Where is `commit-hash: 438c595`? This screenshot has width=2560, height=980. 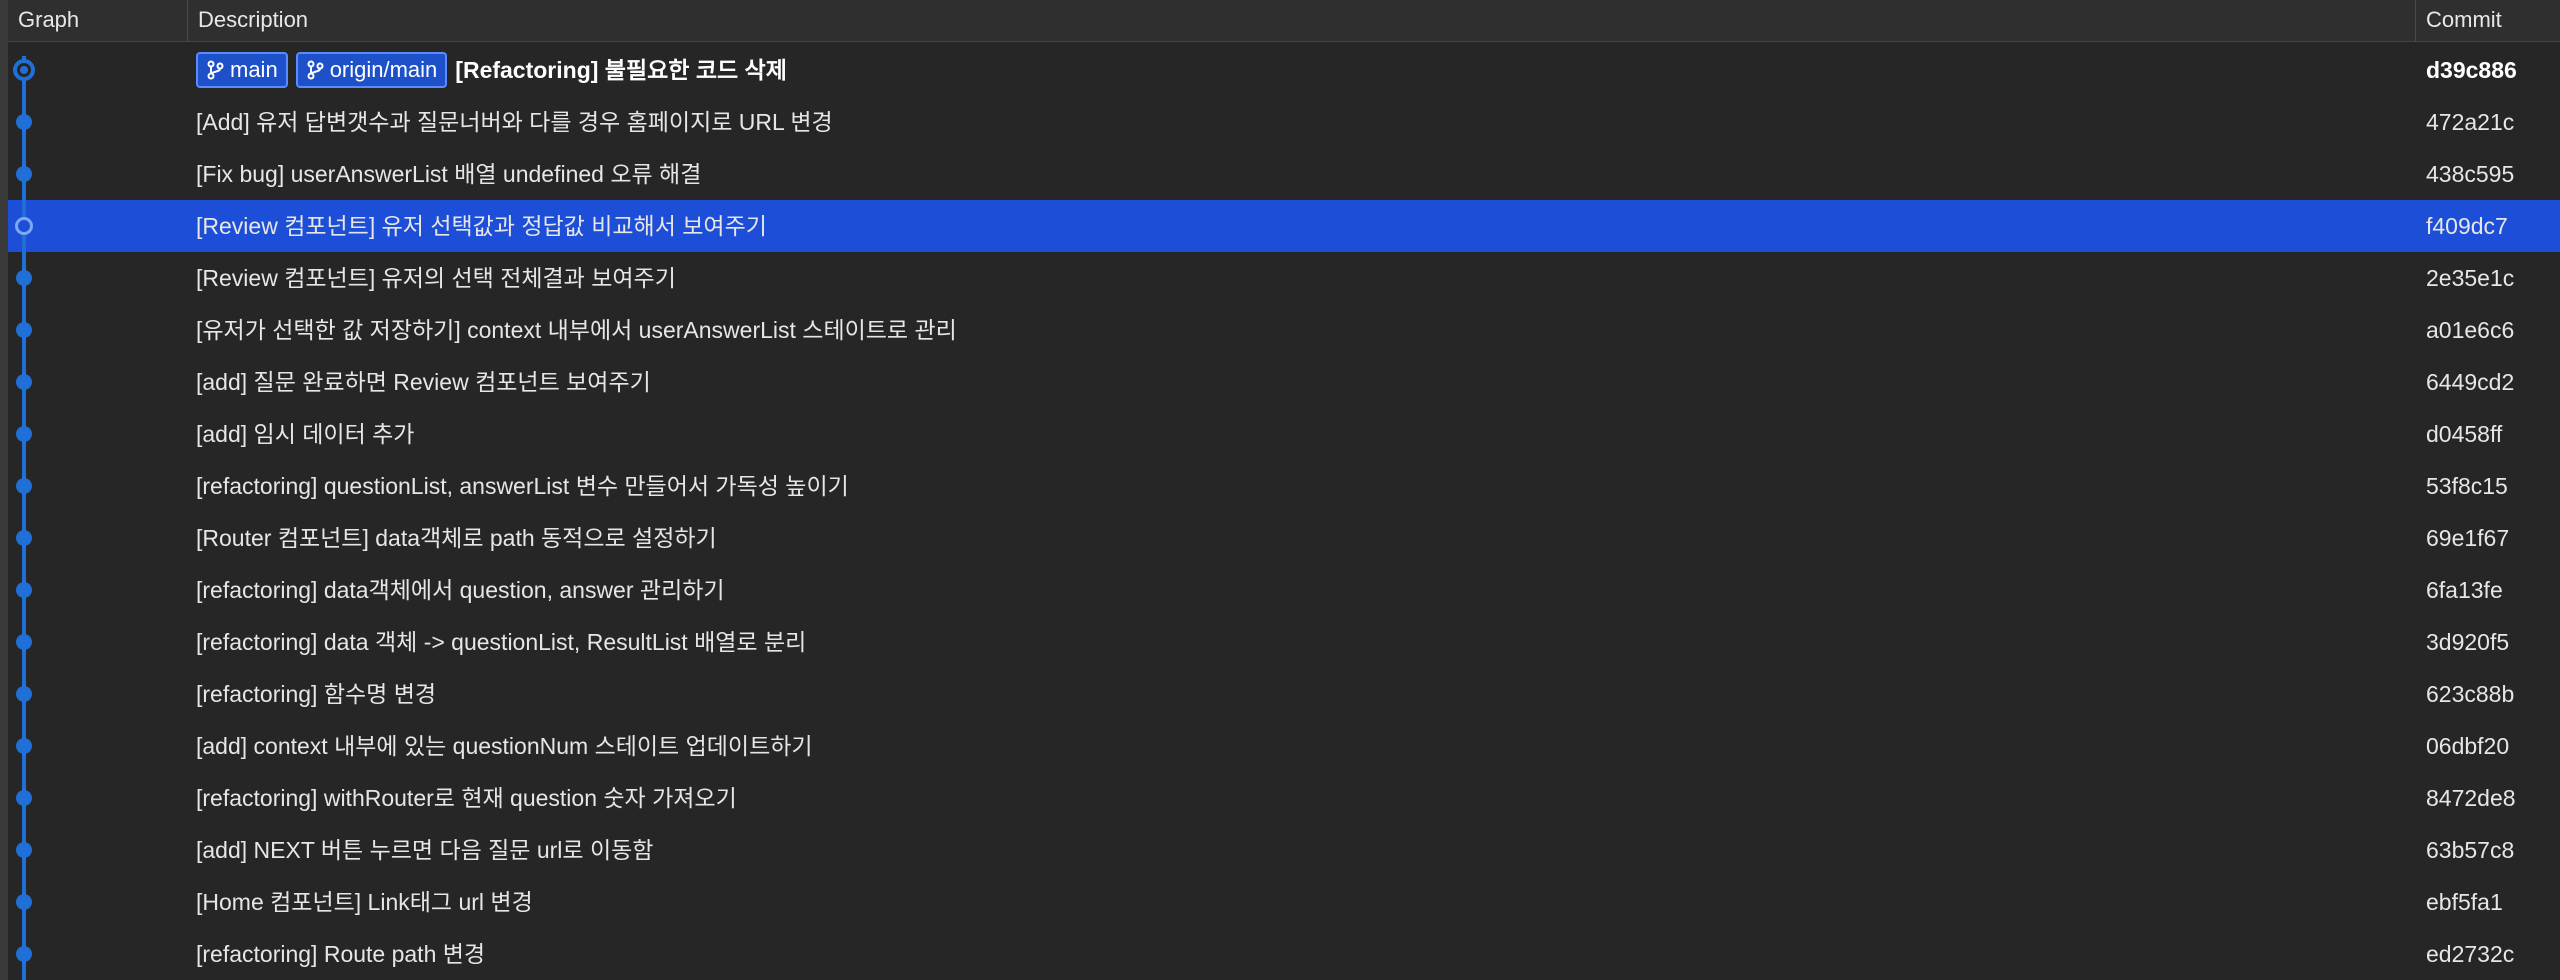 commit-hash: 438c595 is located at coordinates (2470, 174).